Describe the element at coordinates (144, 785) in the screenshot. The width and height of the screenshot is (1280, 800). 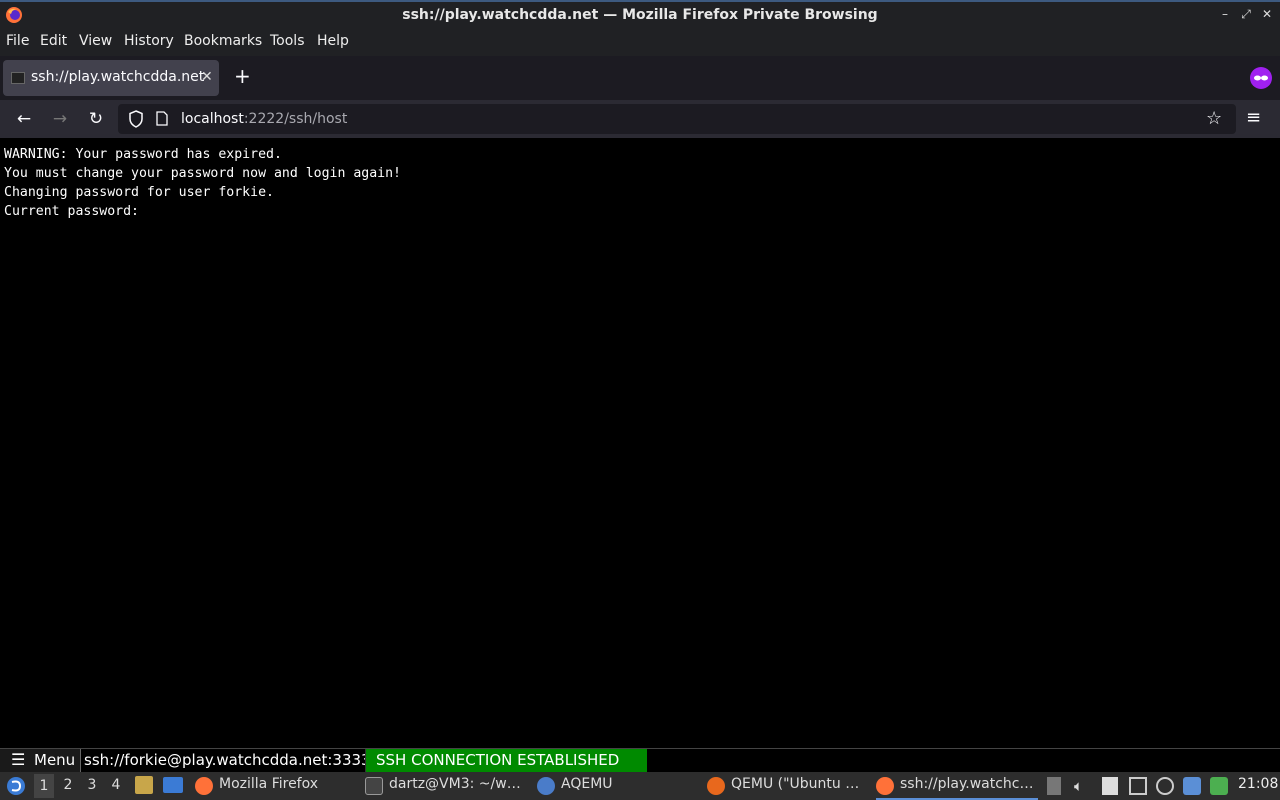
I see `file-manager-icon` at that location.